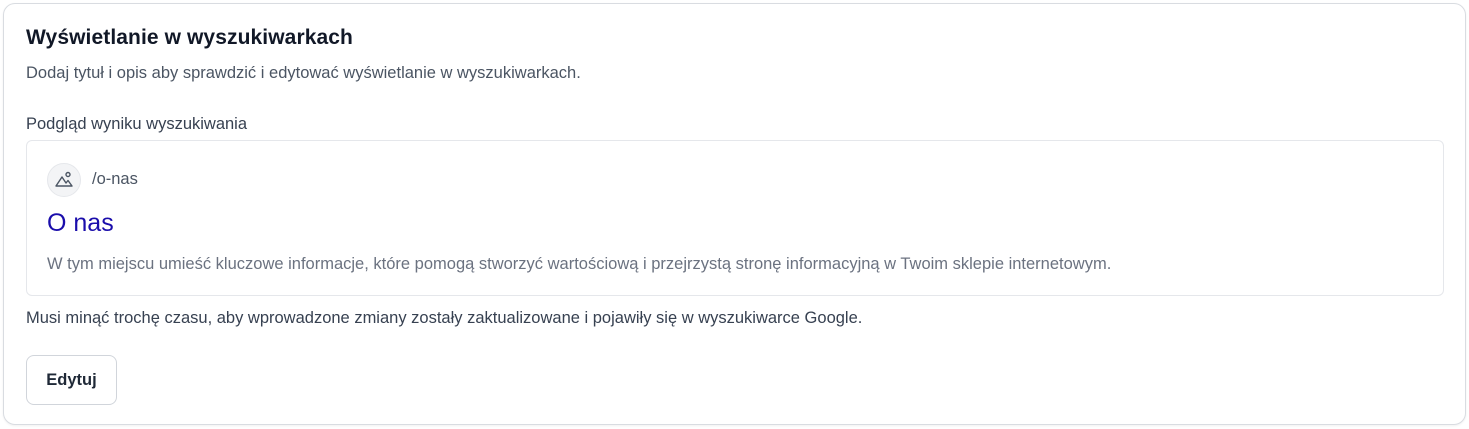 The height and width of the screenshot is (429, 1469). Describe the element at coordinates (189, 37) in the screenshot. I see `section-title: Wyświetlanie w wyszukiwarkach` at that location.